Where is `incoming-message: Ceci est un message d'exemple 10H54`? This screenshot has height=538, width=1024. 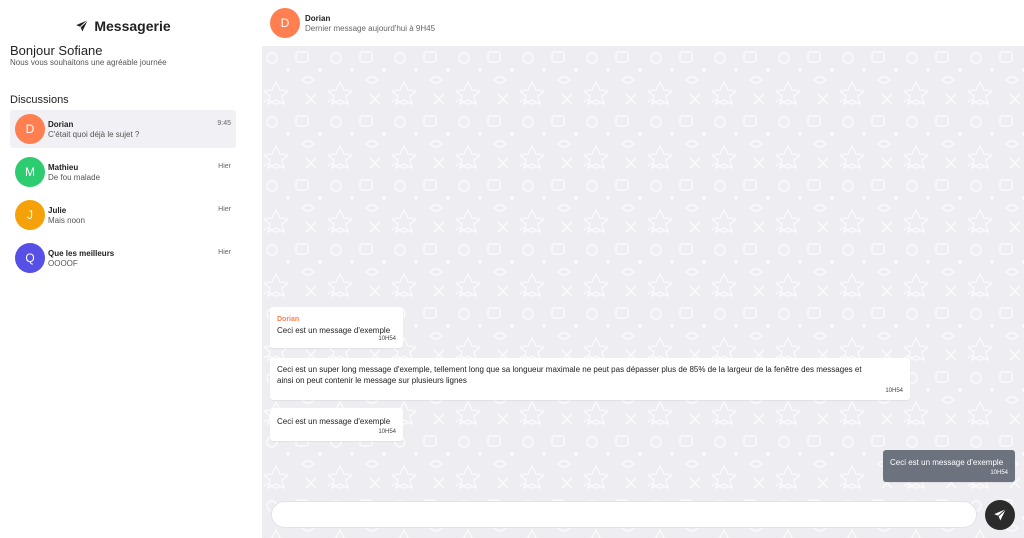
incoming-message: Ceci est un message d'exemple 10H54 is located at coordinates (336, 424).